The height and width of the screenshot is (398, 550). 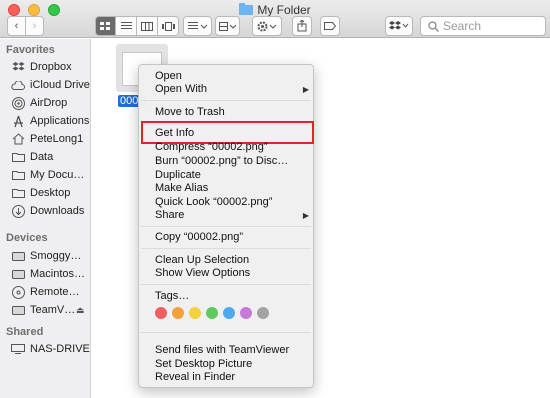 I want to click on arrange-button, so click(x=197, y=26).